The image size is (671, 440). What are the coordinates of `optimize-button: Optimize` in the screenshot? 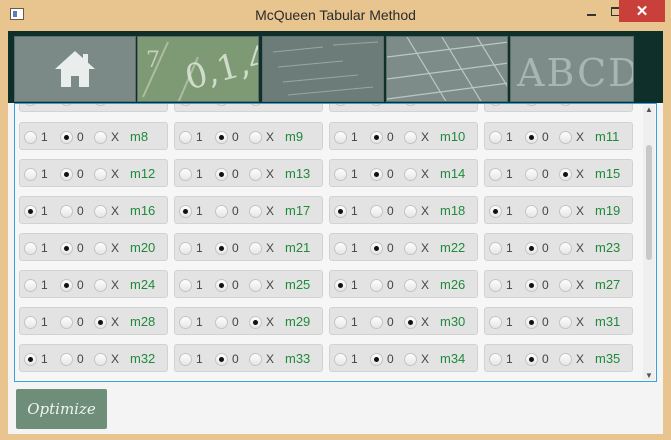 It's located at (61, 409).